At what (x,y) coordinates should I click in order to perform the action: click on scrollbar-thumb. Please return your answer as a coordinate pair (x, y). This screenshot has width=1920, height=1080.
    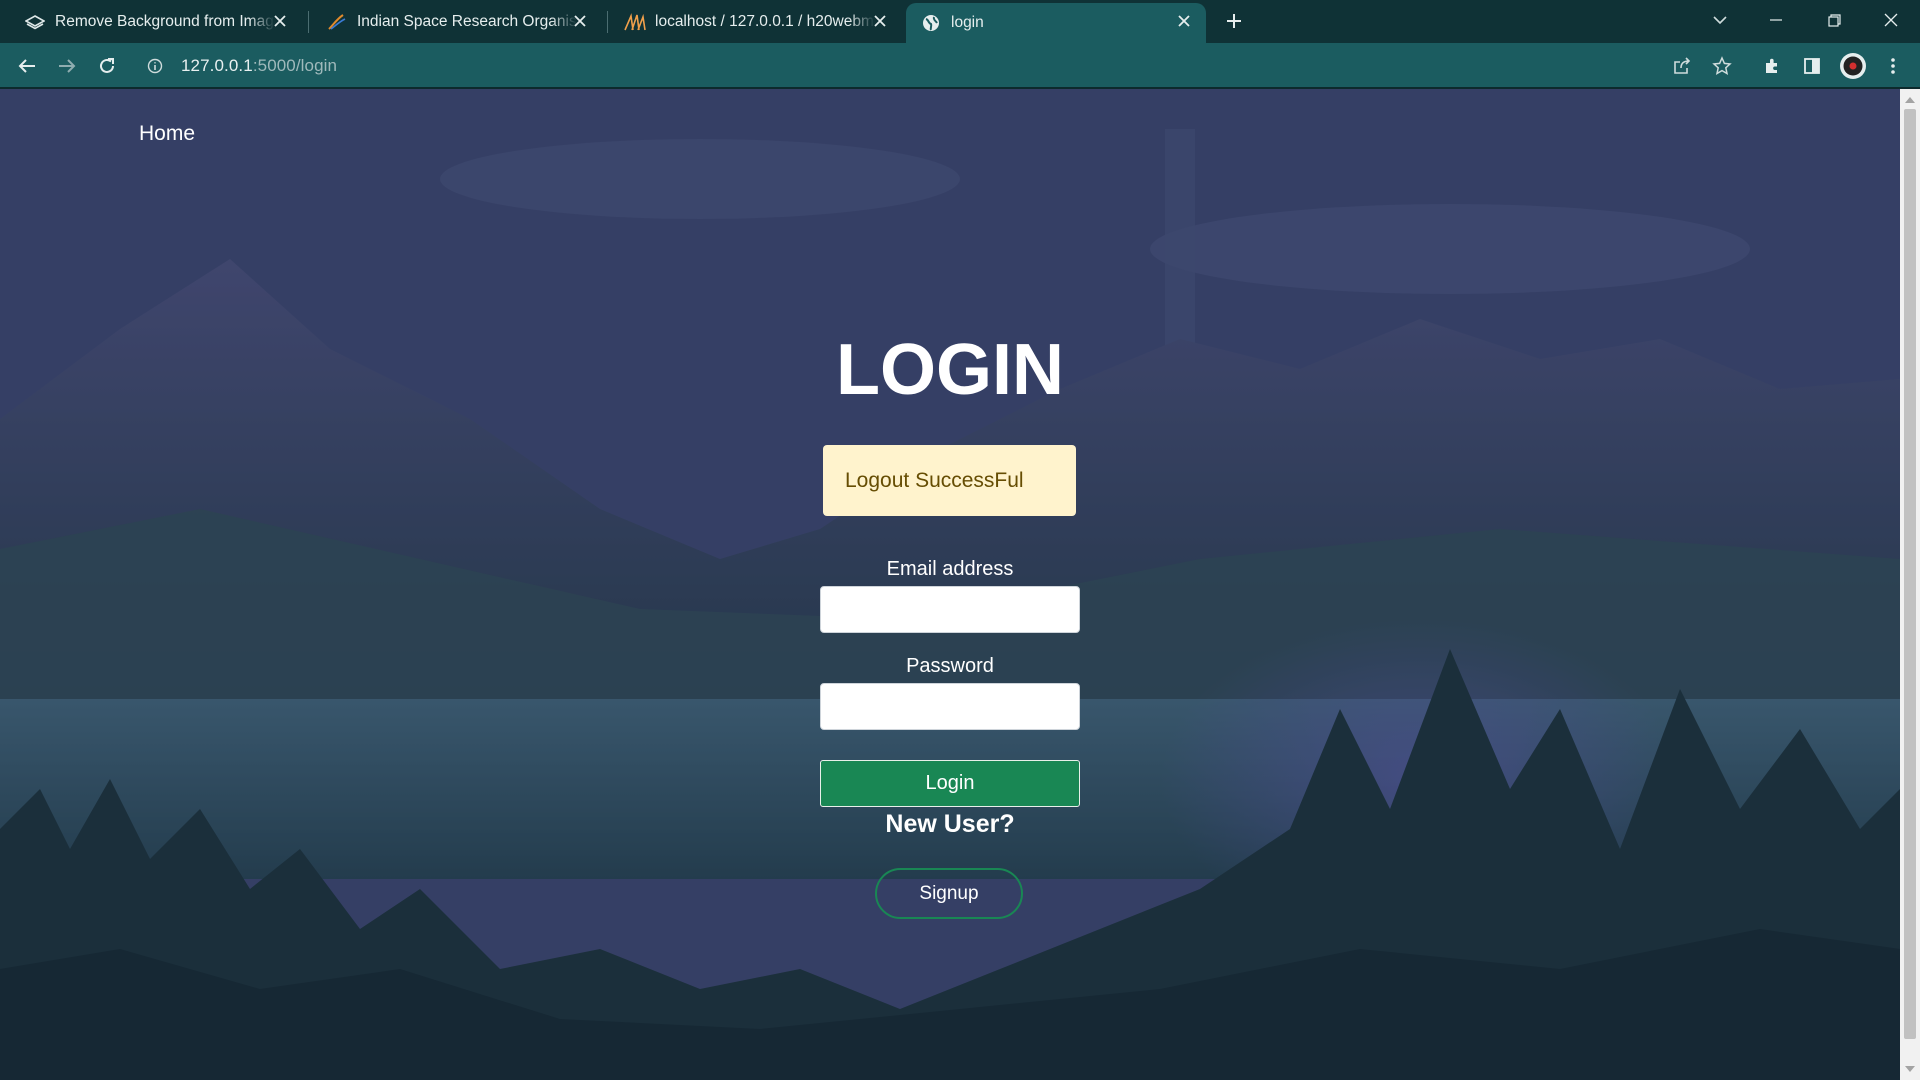
    Looking at the image, I should click on (1910, 574).